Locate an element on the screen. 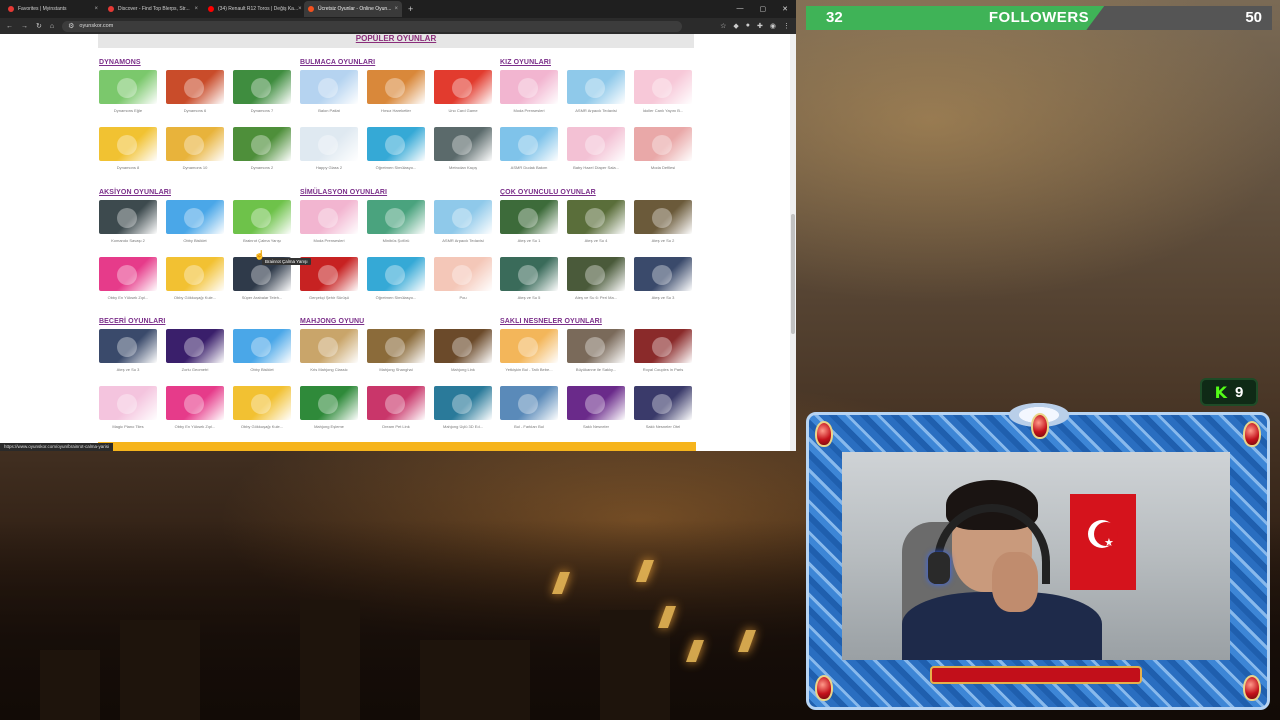 This screenshot has height=720, width=1280. site-info-icon: ⚙ is located at coordinates (71, 26).